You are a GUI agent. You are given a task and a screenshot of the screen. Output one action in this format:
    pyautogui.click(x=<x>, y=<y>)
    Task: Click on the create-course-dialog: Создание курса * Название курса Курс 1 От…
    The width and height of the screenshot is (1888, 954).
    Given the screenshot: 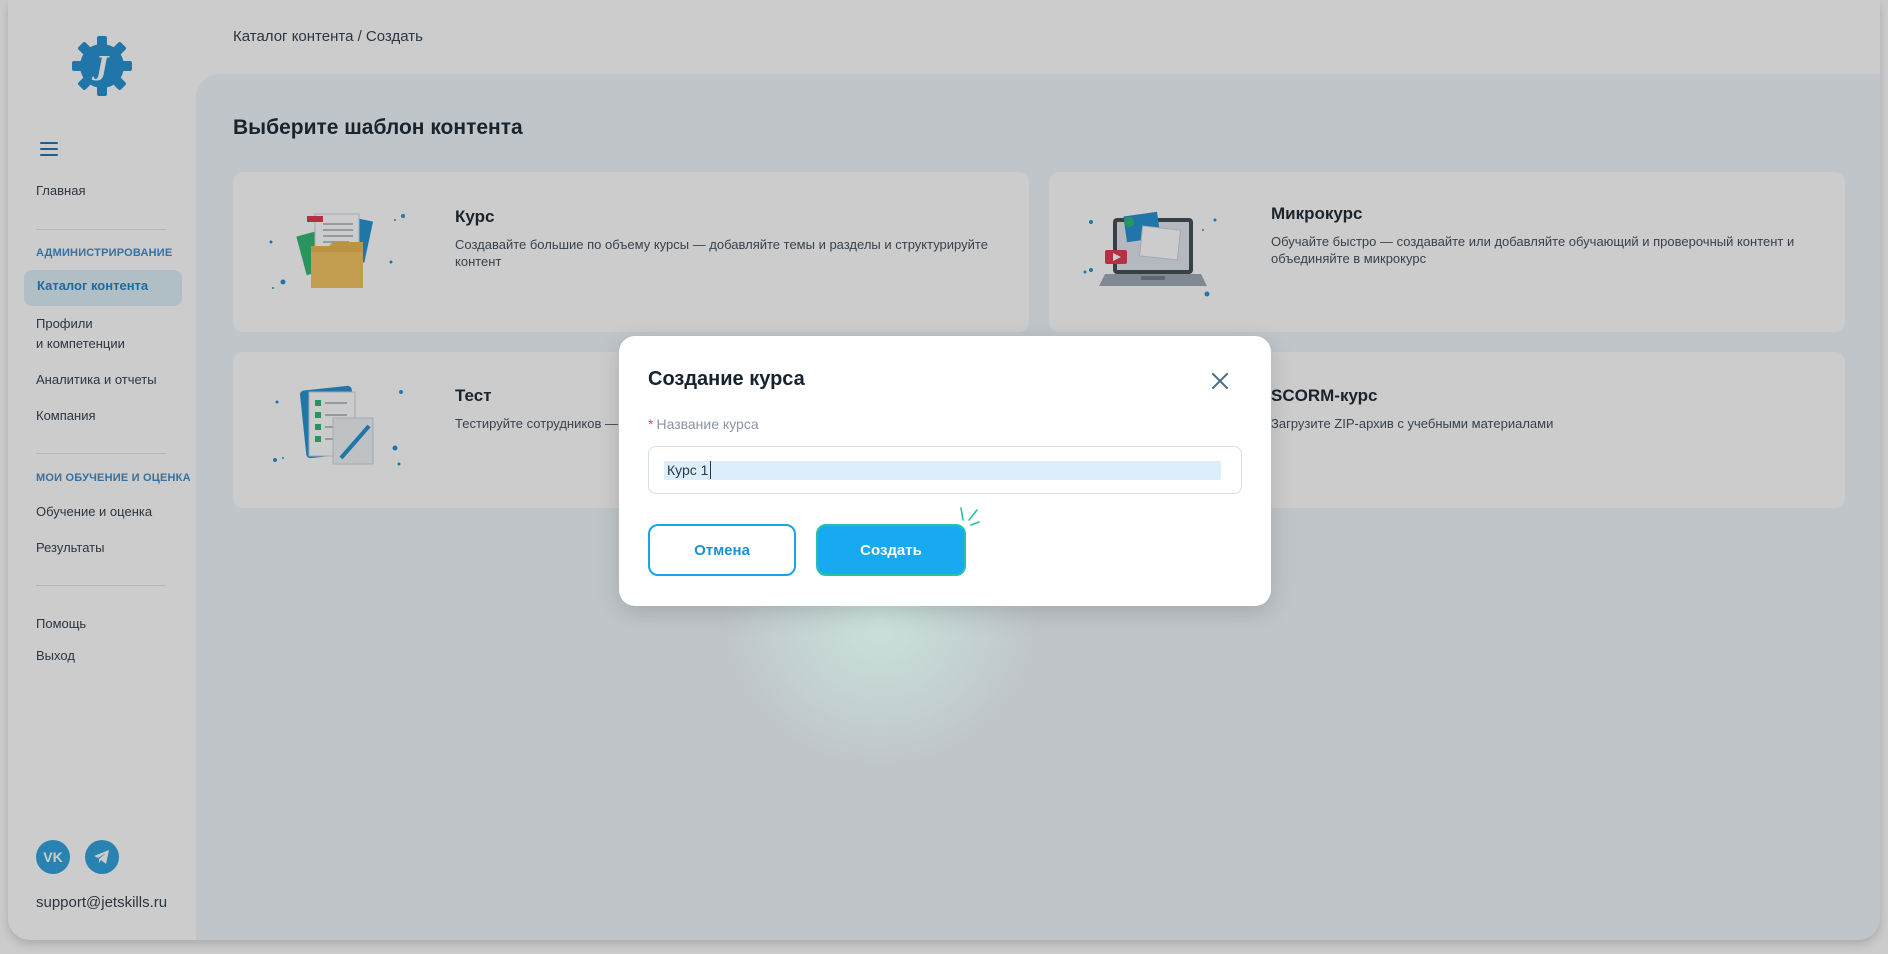 What is the action you would take?
    pyautogui.click(x=945, y=471)
    